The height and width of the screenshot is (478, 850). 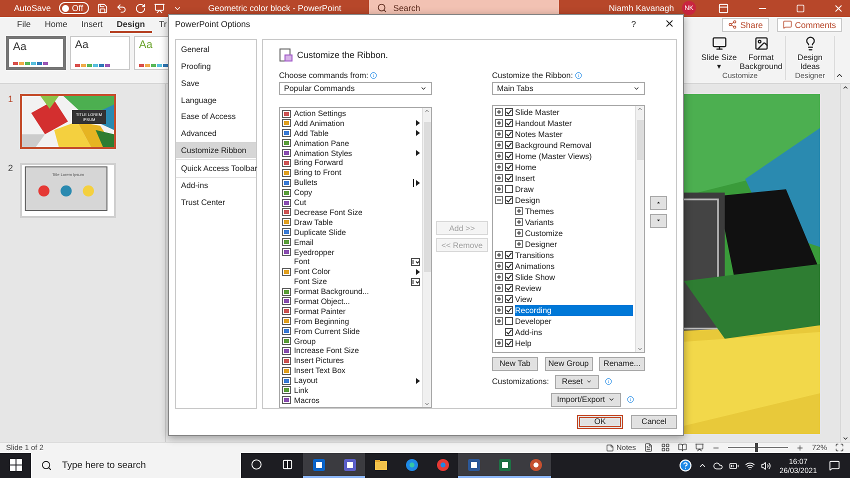 What do you see at coordinates (761, 53) in the screenshot?
I see `ribbon-button: Format Background` at bounding box center [761, 53].